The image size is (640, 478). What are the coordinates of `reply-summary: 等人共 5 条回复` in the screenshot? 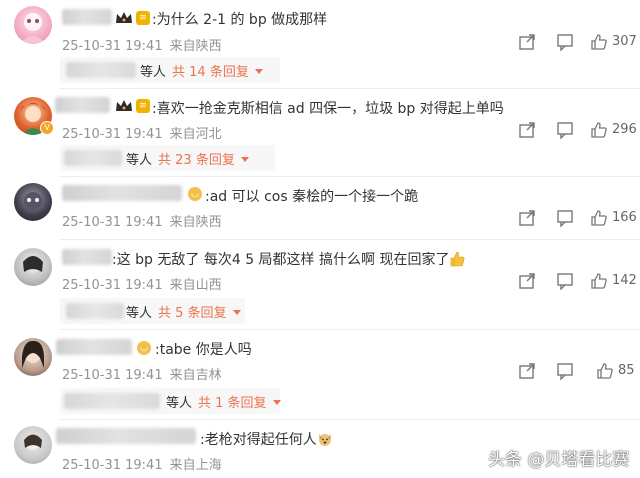 It's located at (152, 311).